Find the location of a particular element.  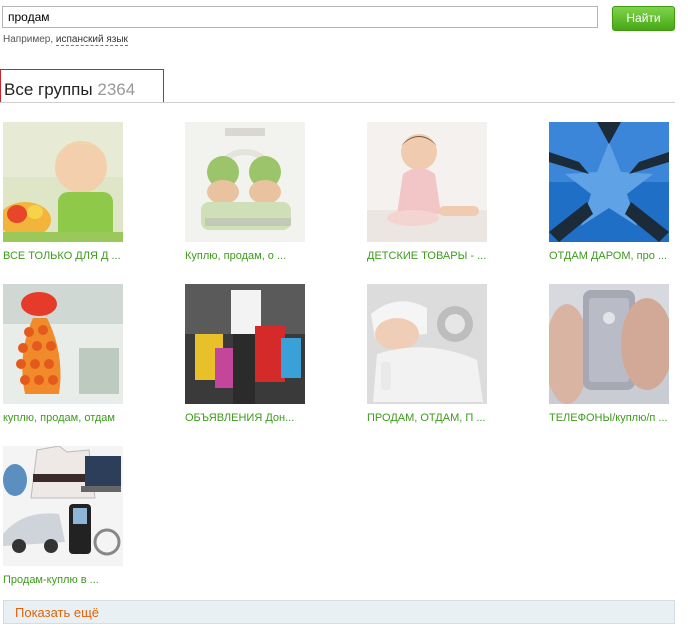

show-more-button: Показать ещё is located at coordinates (339, 612).